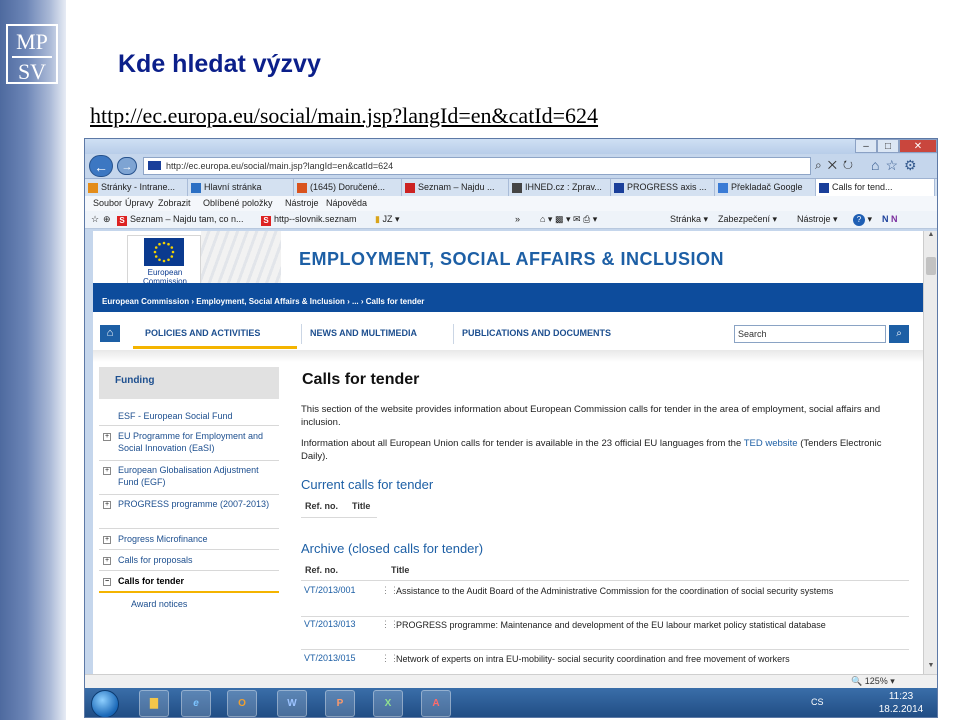  Describe the element at coordinates (330, 658) in the screenshot. I see `row-ref-link: VT/2013/015` at that location.